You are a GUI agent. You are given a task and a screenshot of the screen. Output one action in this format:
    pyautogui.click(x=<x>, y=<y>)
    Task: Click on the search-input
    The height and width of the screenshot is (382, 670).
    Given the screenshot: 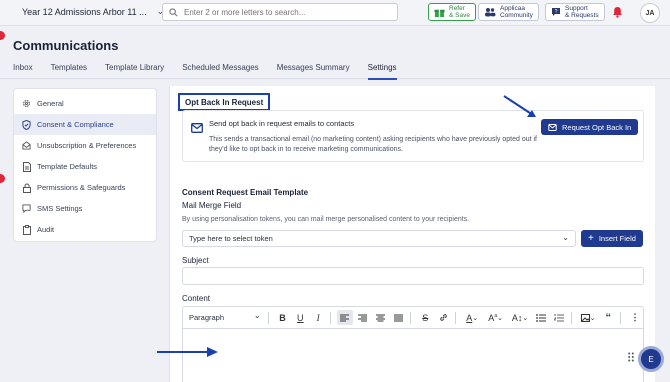 What is the action you would take?
    pyautogui.click(x=284, y=12)
    